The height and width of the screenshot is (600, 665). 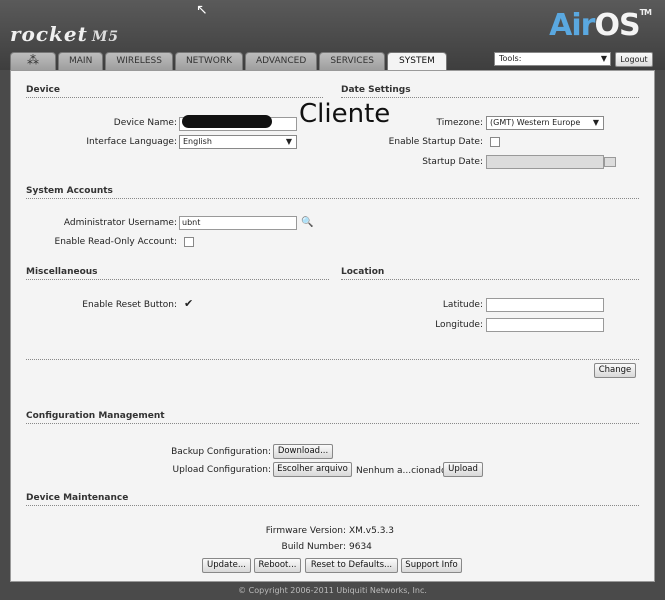 What do you see at coordinates (33, 61) in the screenshot?
I see `tab-ubiquiti-logo: ⁂` at bounding box center [33, 61].